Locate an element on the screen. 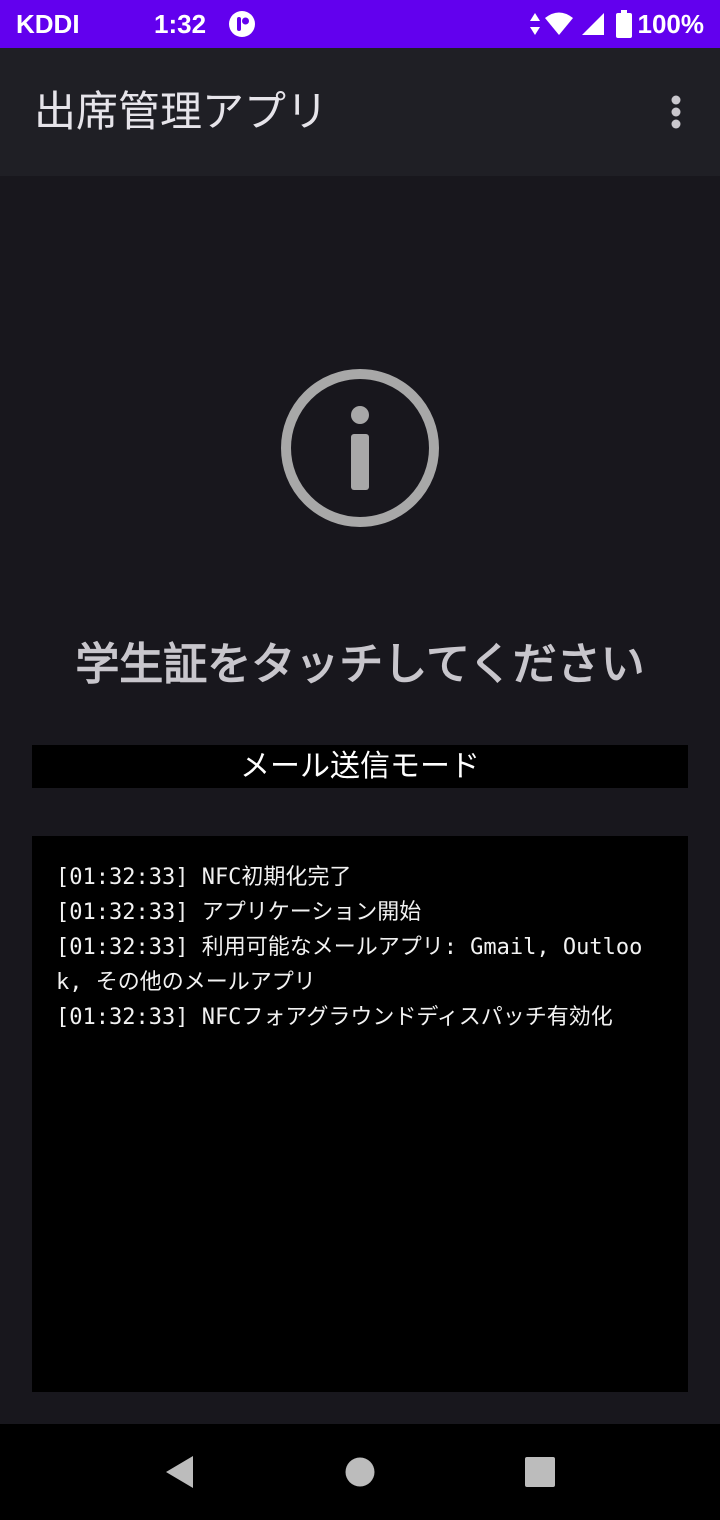  navigation-bar is located at coordinates (360, 1472).